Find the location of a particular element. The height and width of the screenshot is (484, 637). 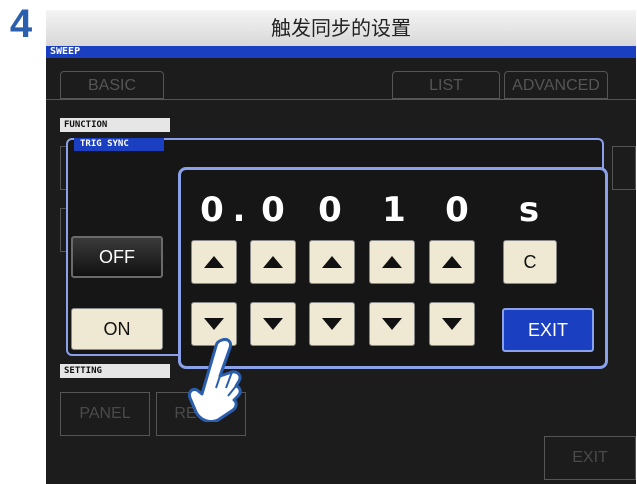

tab-advanced: ADVANCED is located at coordinates (556, 85).